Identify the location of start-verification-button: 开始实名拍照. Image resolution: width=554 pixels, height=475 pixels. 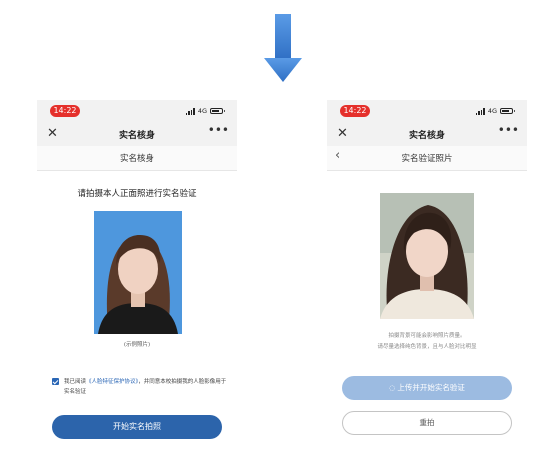
(137, 427).